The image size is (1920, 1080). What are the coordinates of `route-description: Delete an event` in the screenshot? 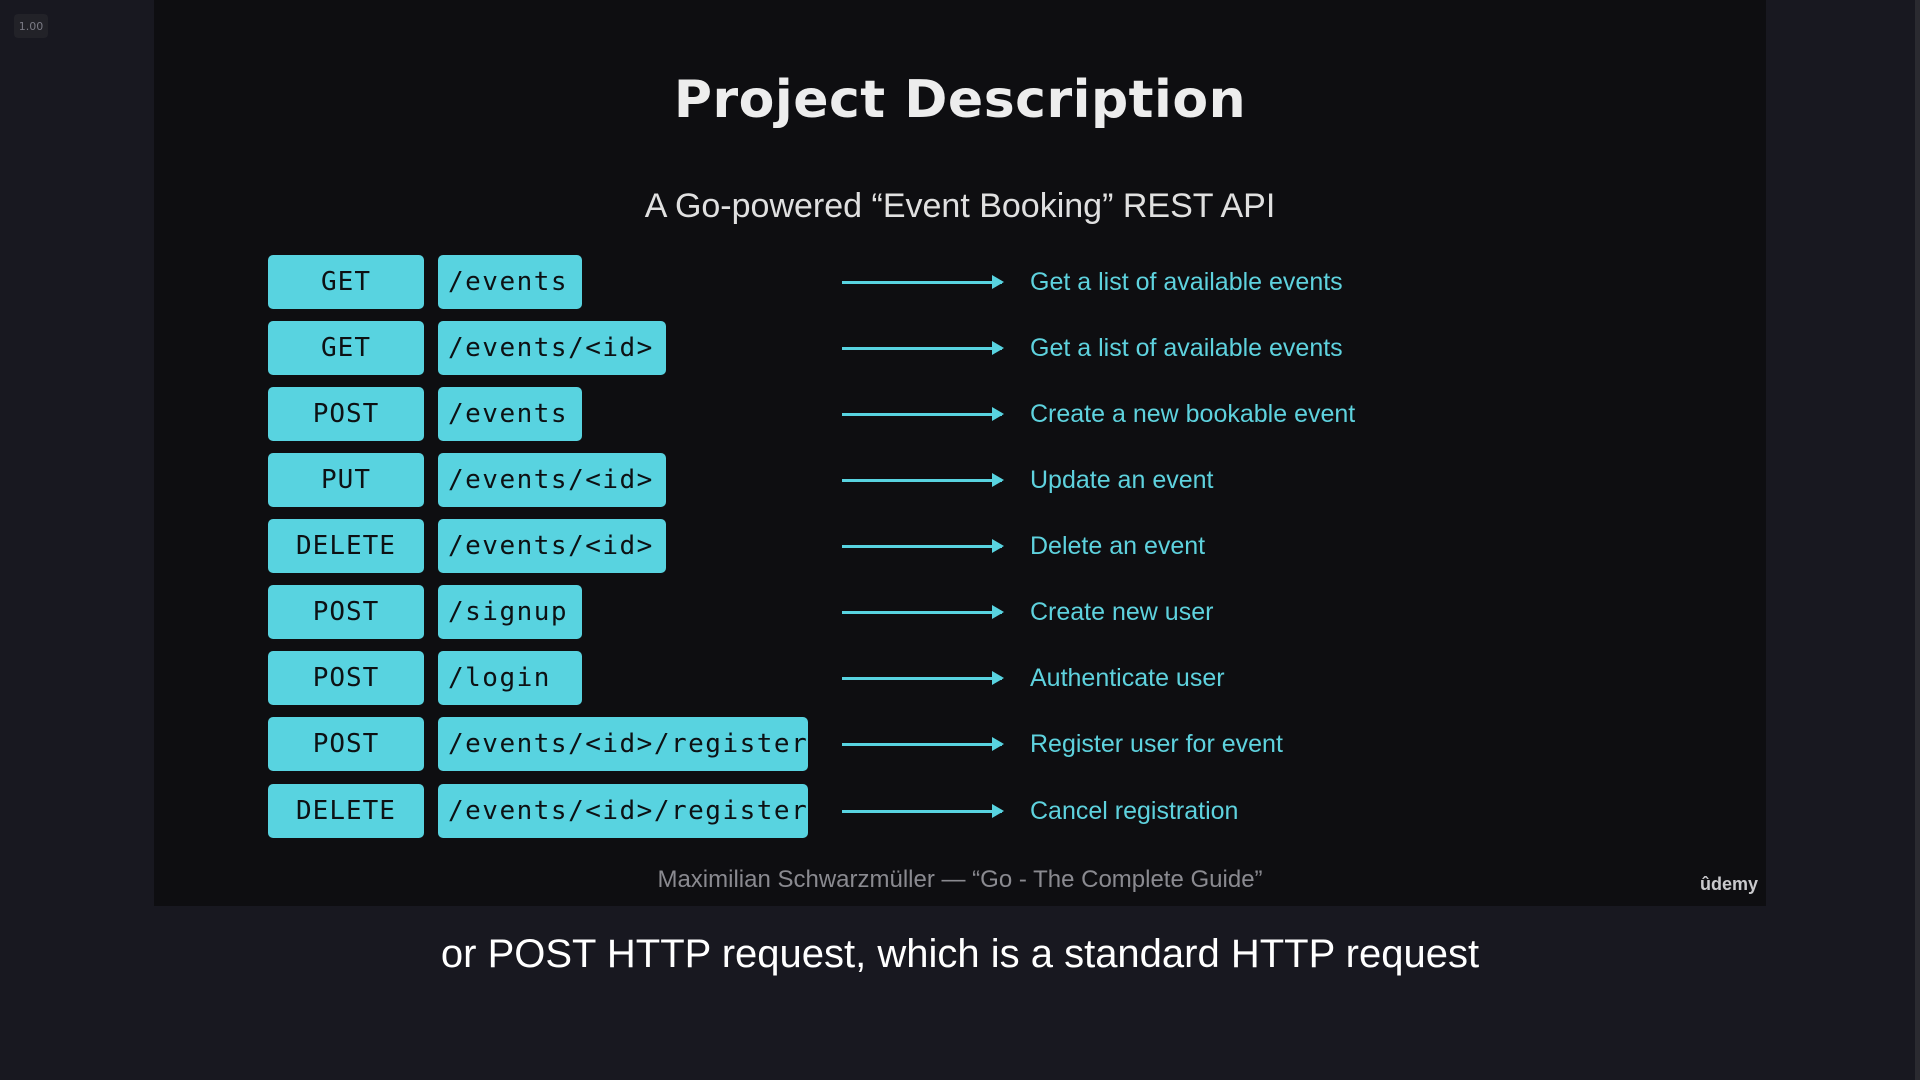 It's located at (1118, 545).